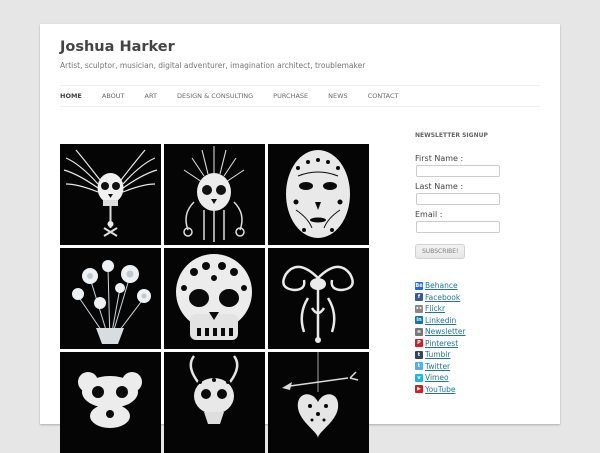 The image size is (600, 453). What do you see at coordinates (318, 304) in the screenshot?
I see `ornamental-pendant-image` at bounding box center [318, 304].